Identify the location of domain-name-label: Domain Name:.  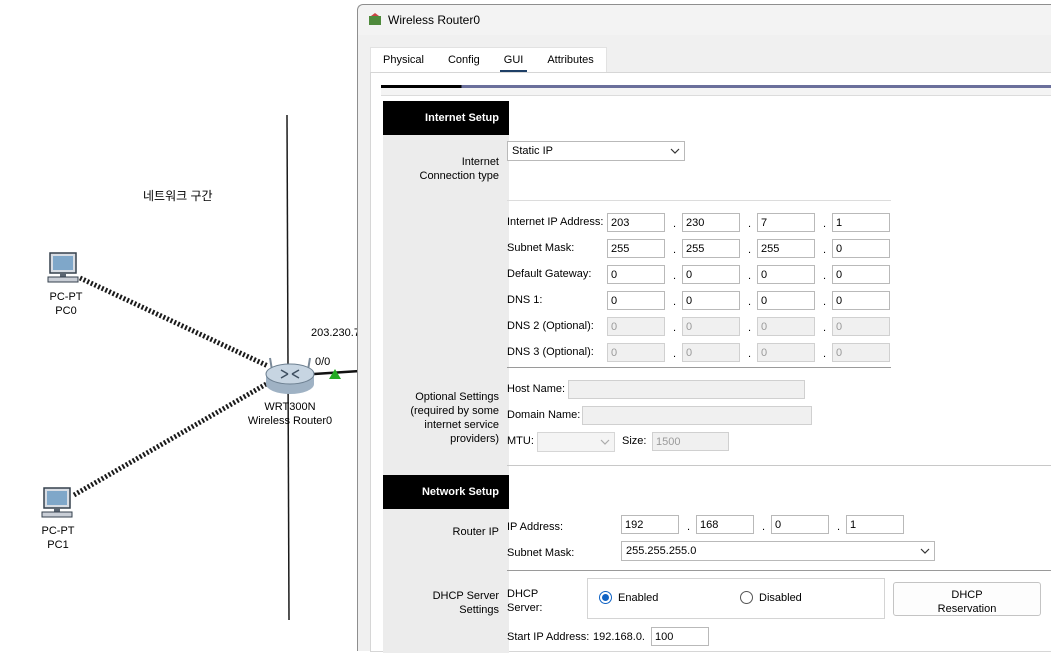
(544, 415).